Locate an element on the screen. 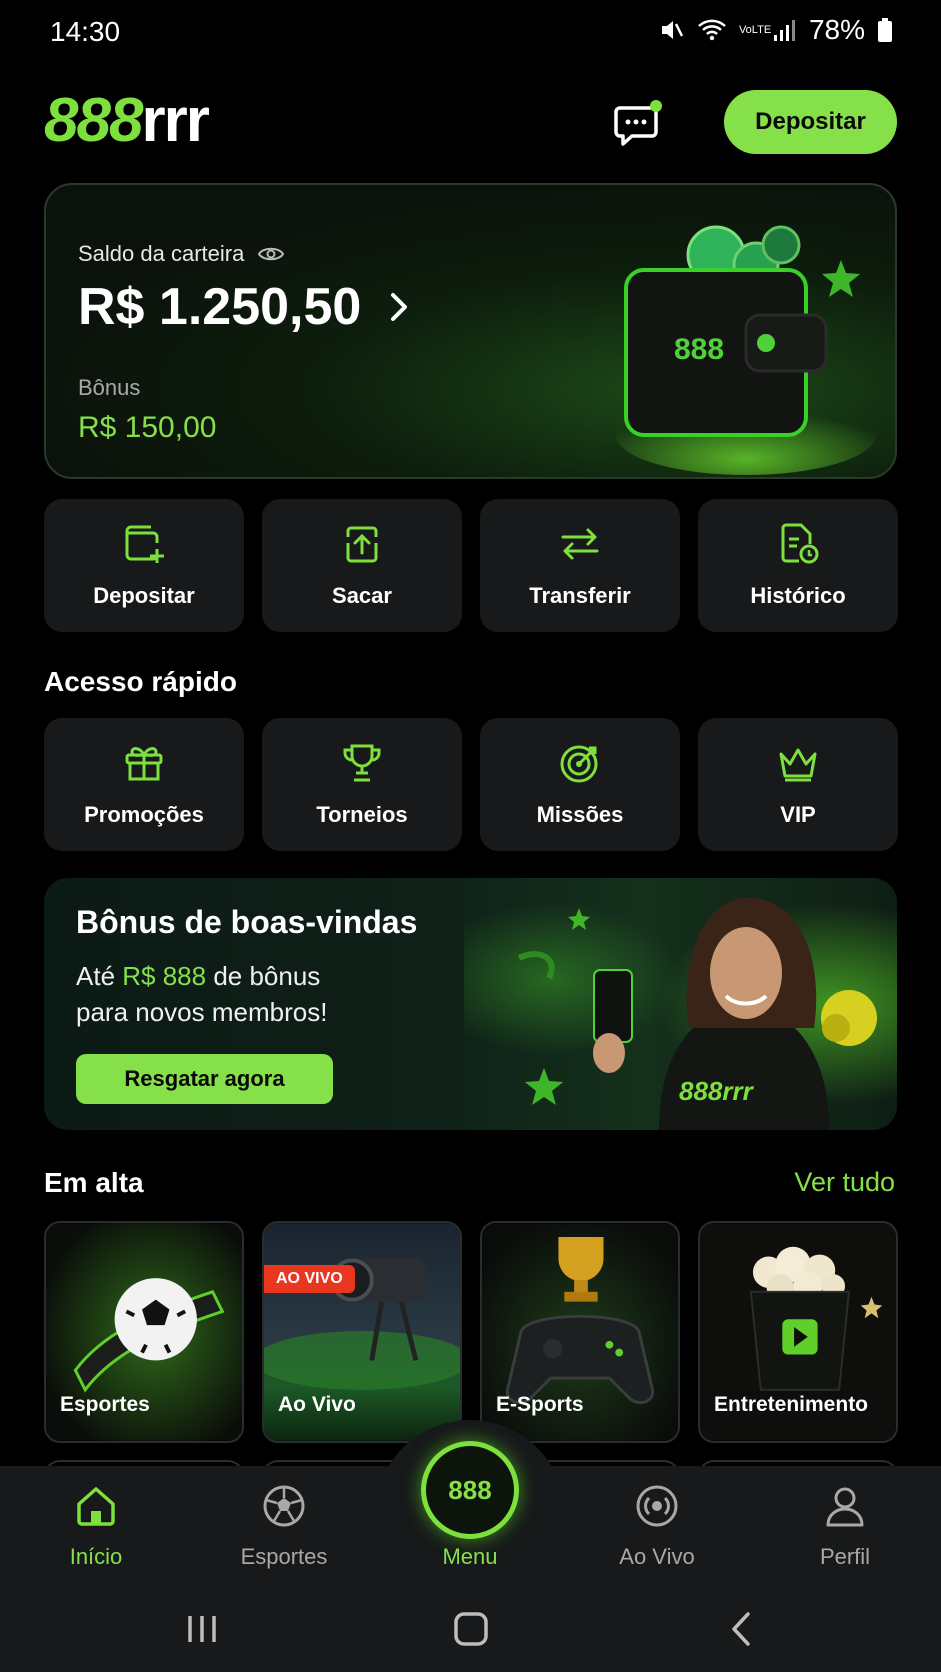 The width and height of the screenshot is (941, 1672). trending-card-entertainment: Entretenimento is located at coordinates (798, 1332).